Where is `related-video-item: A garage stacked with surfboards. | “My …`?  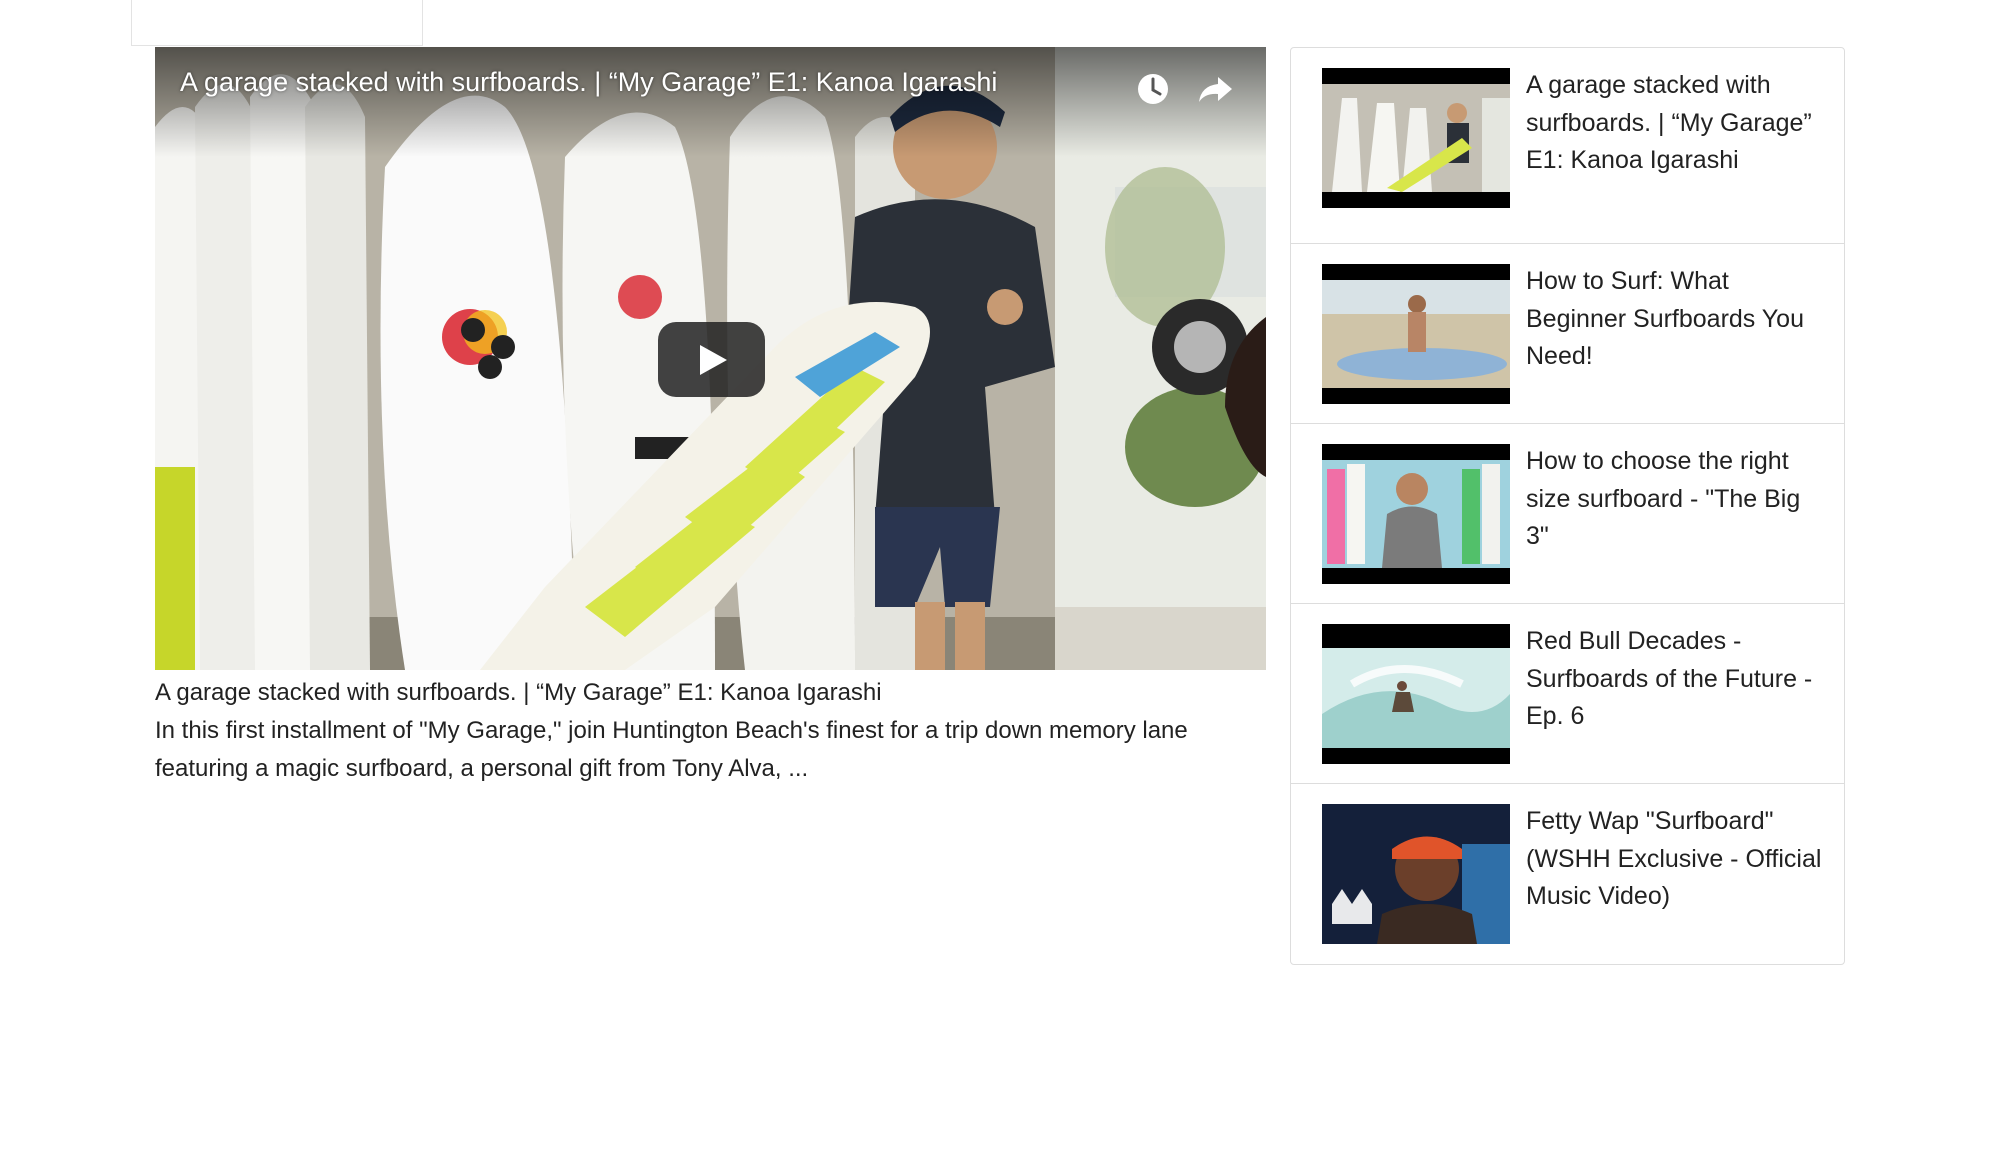 related-video-item: A garage stacked with surfboards. | “My … is located at coordinates (1567, 146).